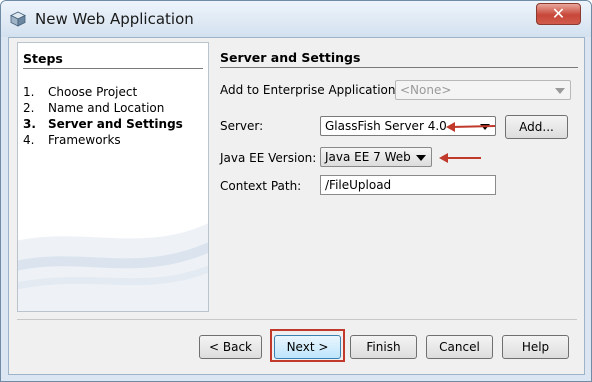 Image resolution: width=592 pixels, height=382 pixels. I want to click on step-number: 4., so click(29, 140).